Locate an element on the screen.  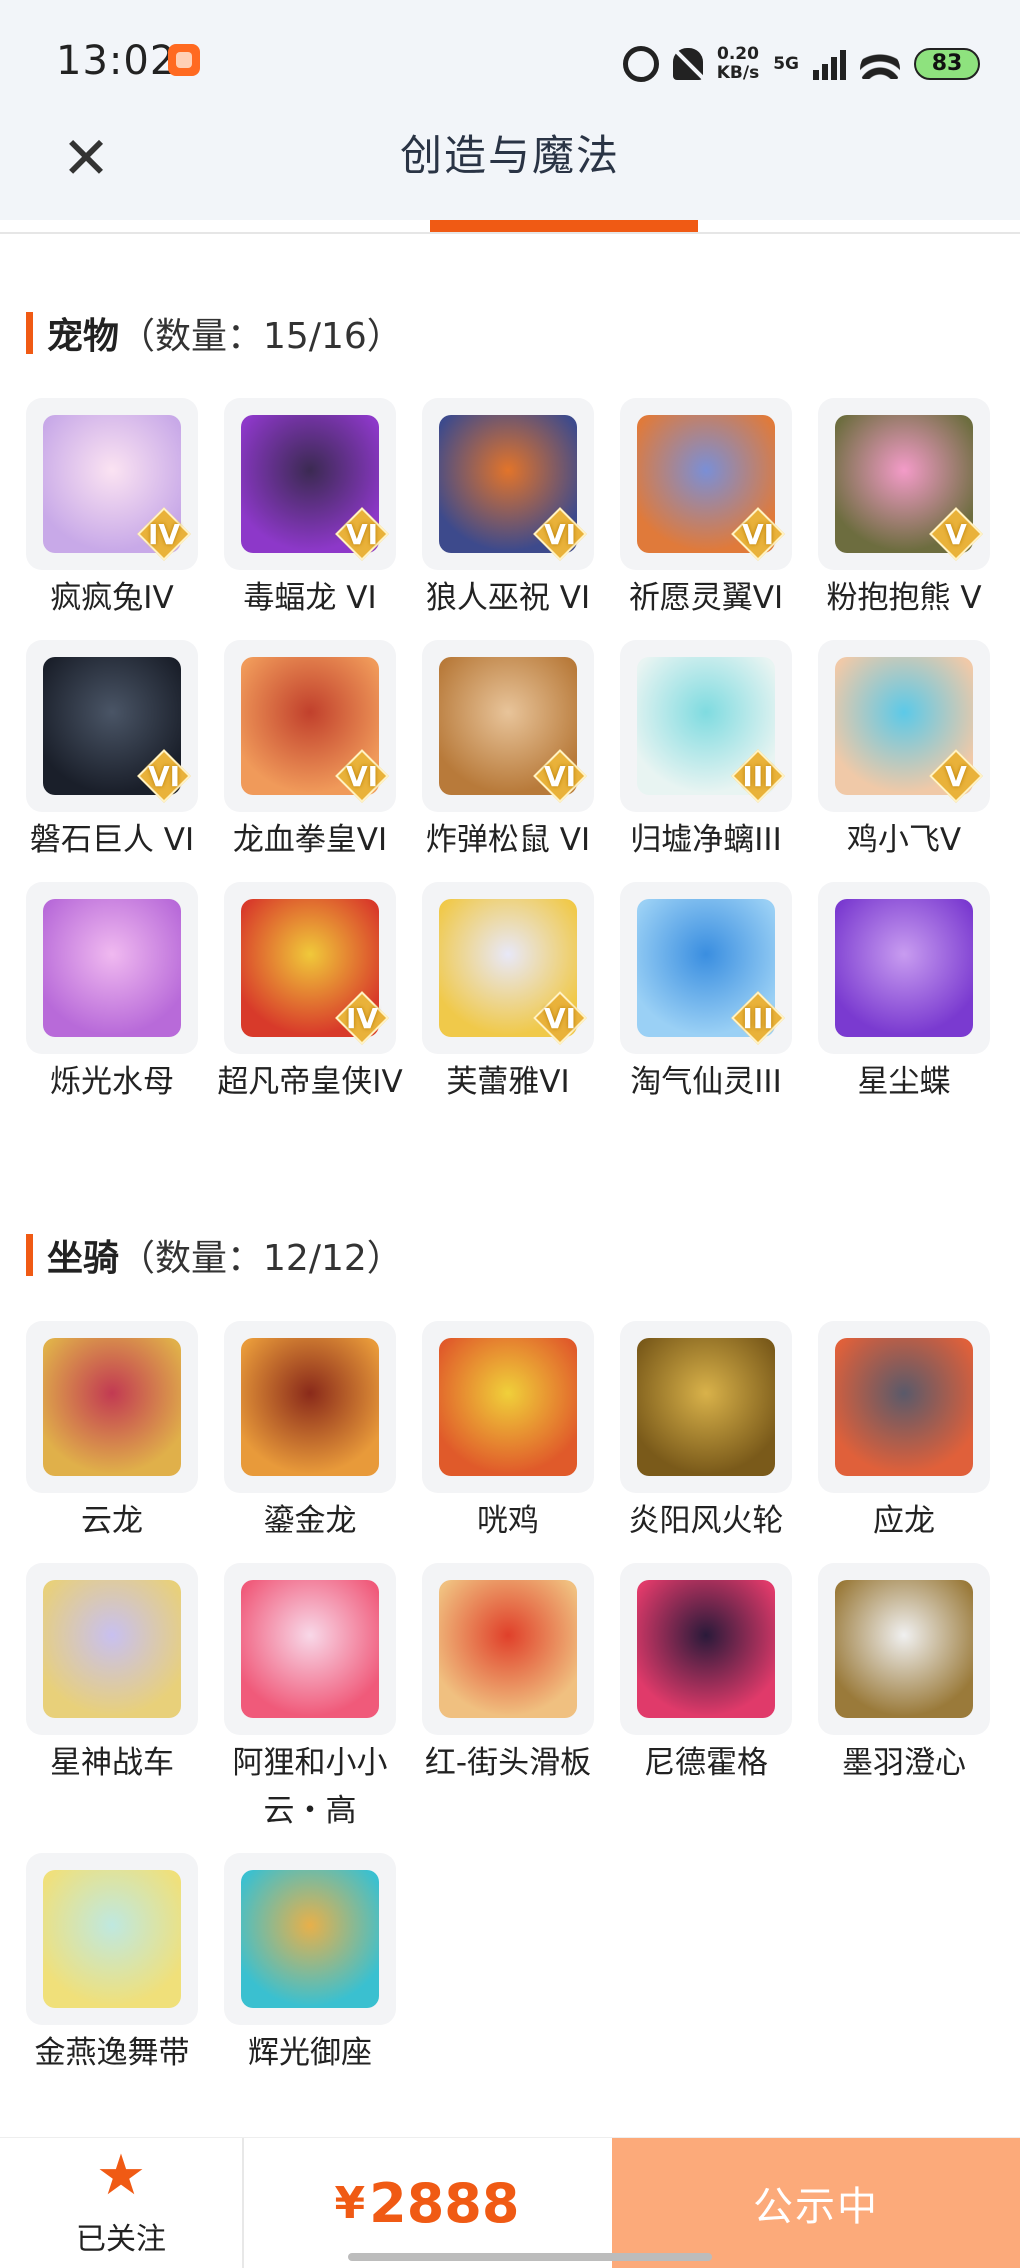
grid-item: 咣鸡 is located at coordinates (508, 1433).